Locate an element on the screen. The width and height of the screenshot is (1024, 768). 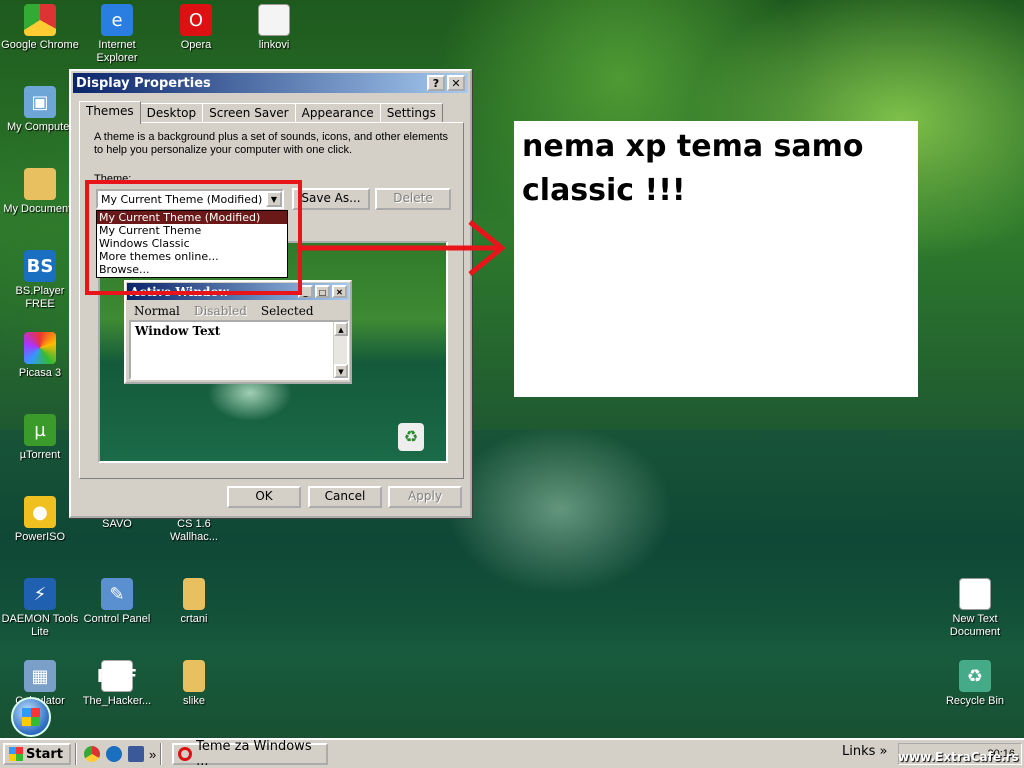
tab-settings: Settings is located at coordinates (411, 113).